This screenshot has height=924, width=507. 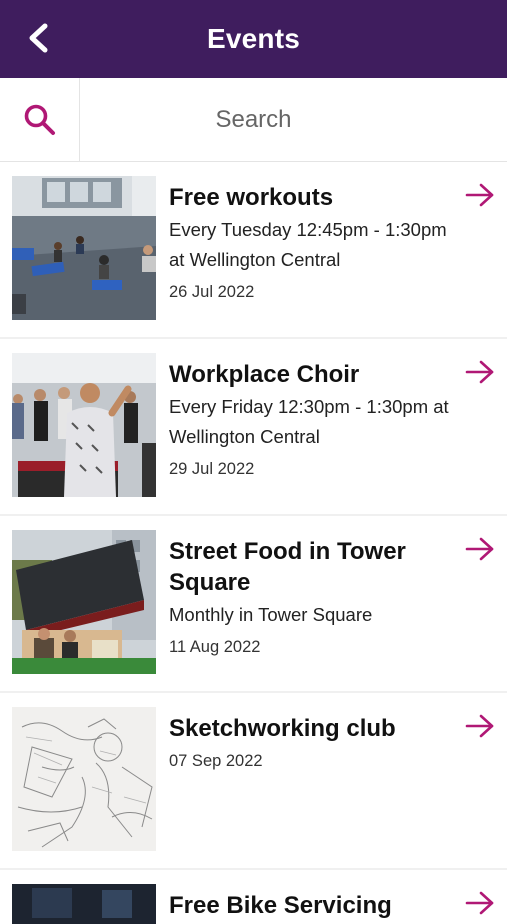 I want to click on event-title: Street Food in Tower Square, so click(x=287, y=567).